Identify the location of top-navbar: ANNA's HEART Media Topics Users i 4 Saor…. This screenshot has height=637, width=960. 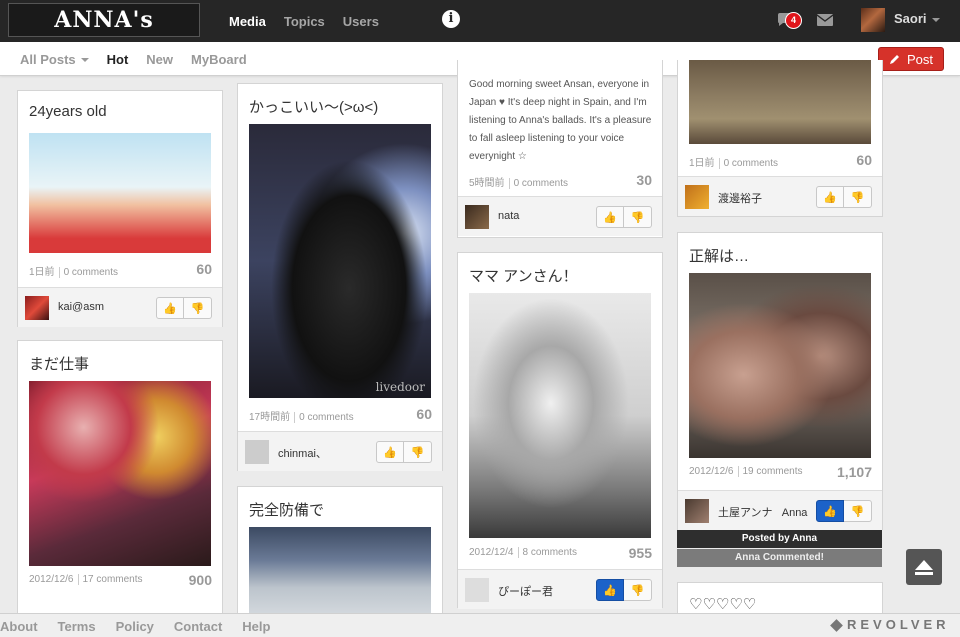
(480, 32).